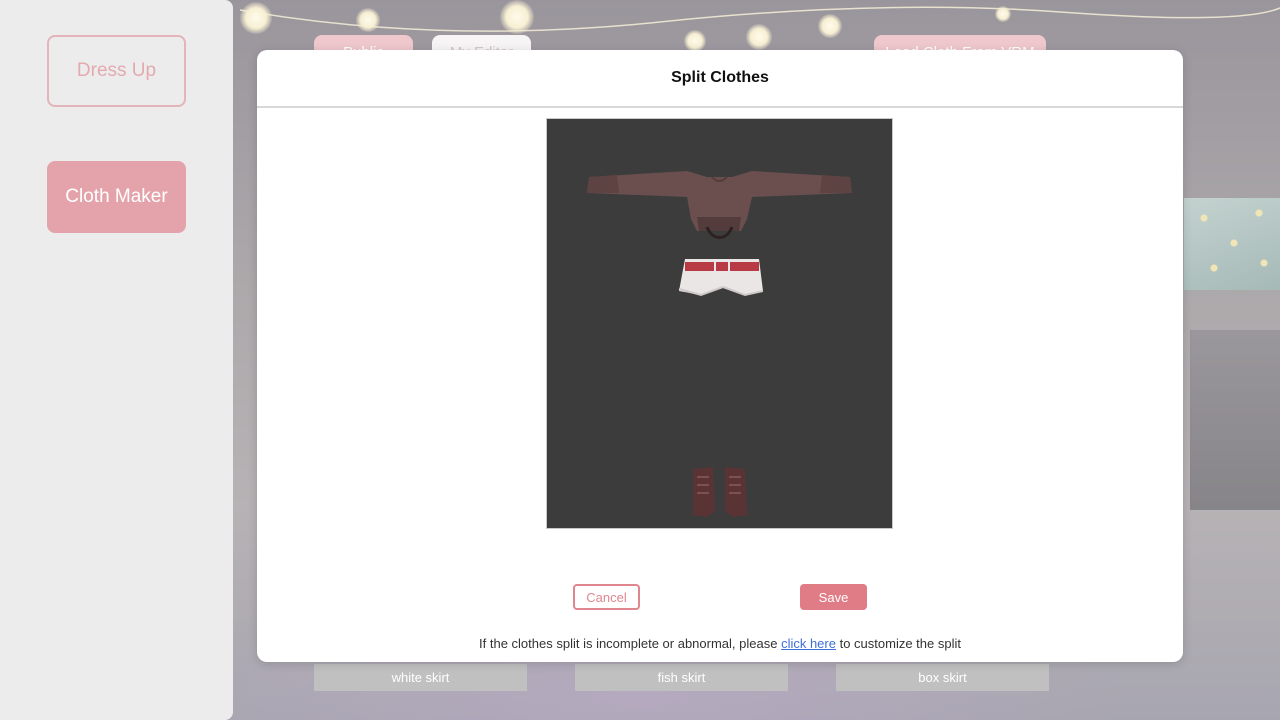 Image resolution: width=1280 pixels, height=720 pixels. Describe the element at coordinates (116, 71) in the screenshot. I see `dress-up-button: Dress Up` at that location.